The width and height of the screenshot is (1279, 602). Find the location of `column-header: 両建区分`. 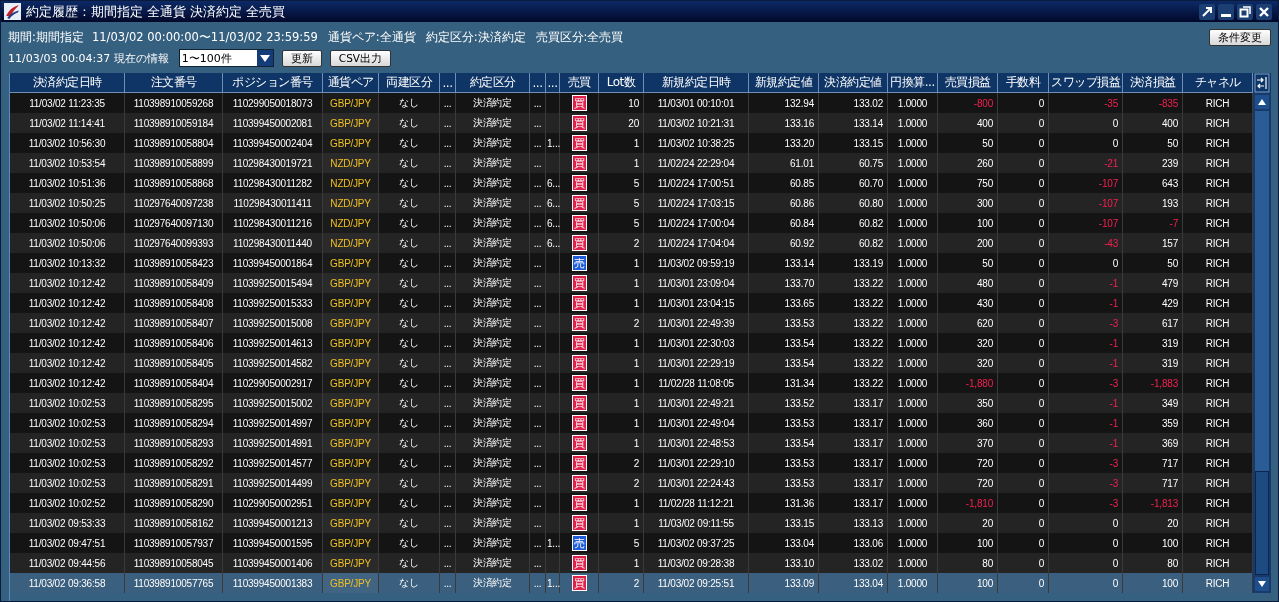

column-header: 両建区分 is located at coordinates (409, 83).